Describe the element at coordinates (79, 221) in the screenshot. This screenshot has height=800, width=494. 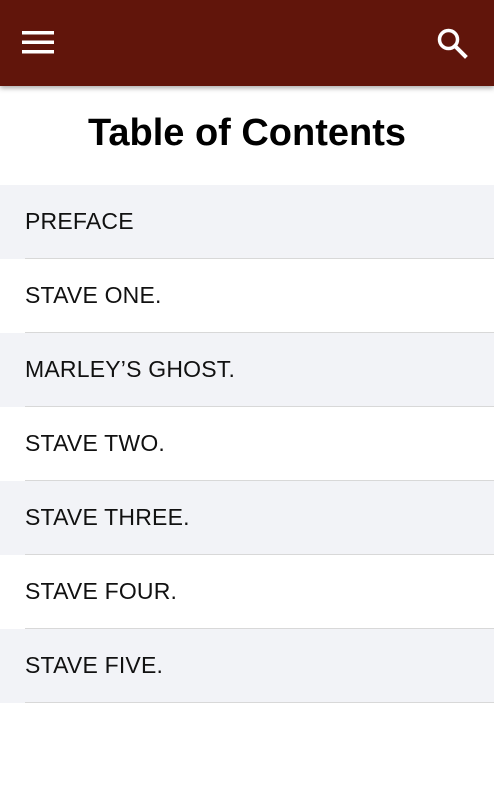
I see `toc-item-label: PREFACE` at that location.